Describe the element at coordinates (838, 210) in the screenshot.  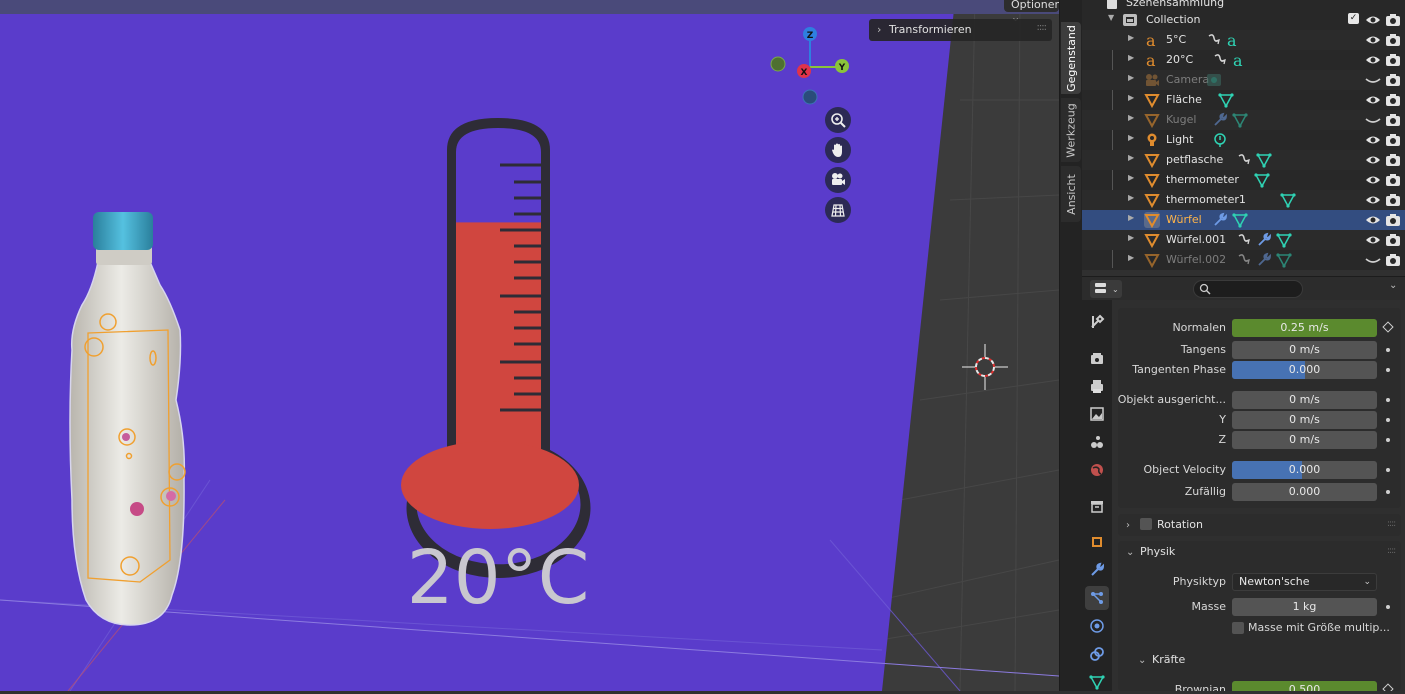
I see `ortho-toggle-button` at that location.